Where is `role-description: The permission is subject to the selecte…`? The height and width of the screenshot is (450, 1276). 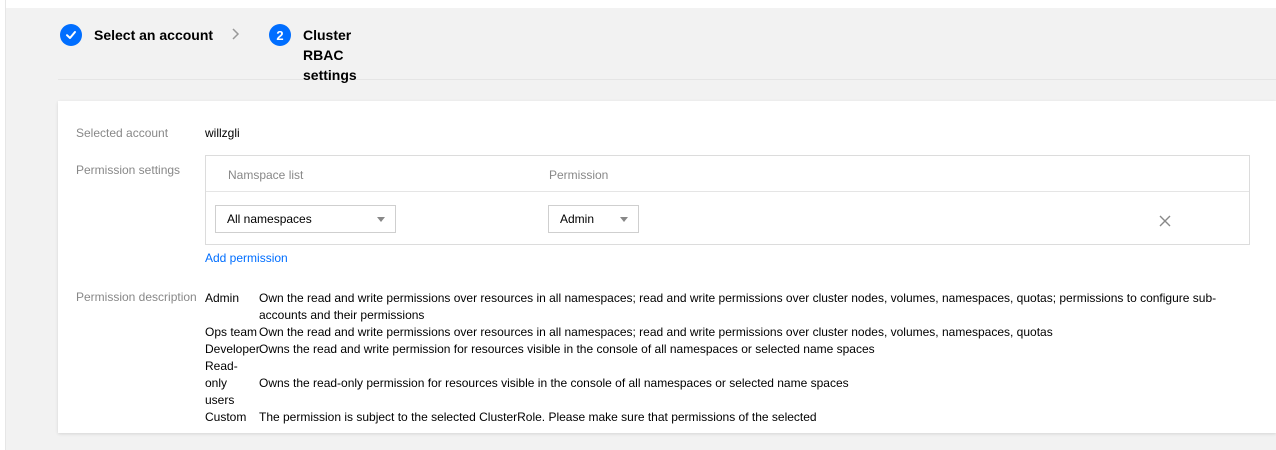
role-description: The permission is subject to the selecte… is located at coordinates (538, 417).